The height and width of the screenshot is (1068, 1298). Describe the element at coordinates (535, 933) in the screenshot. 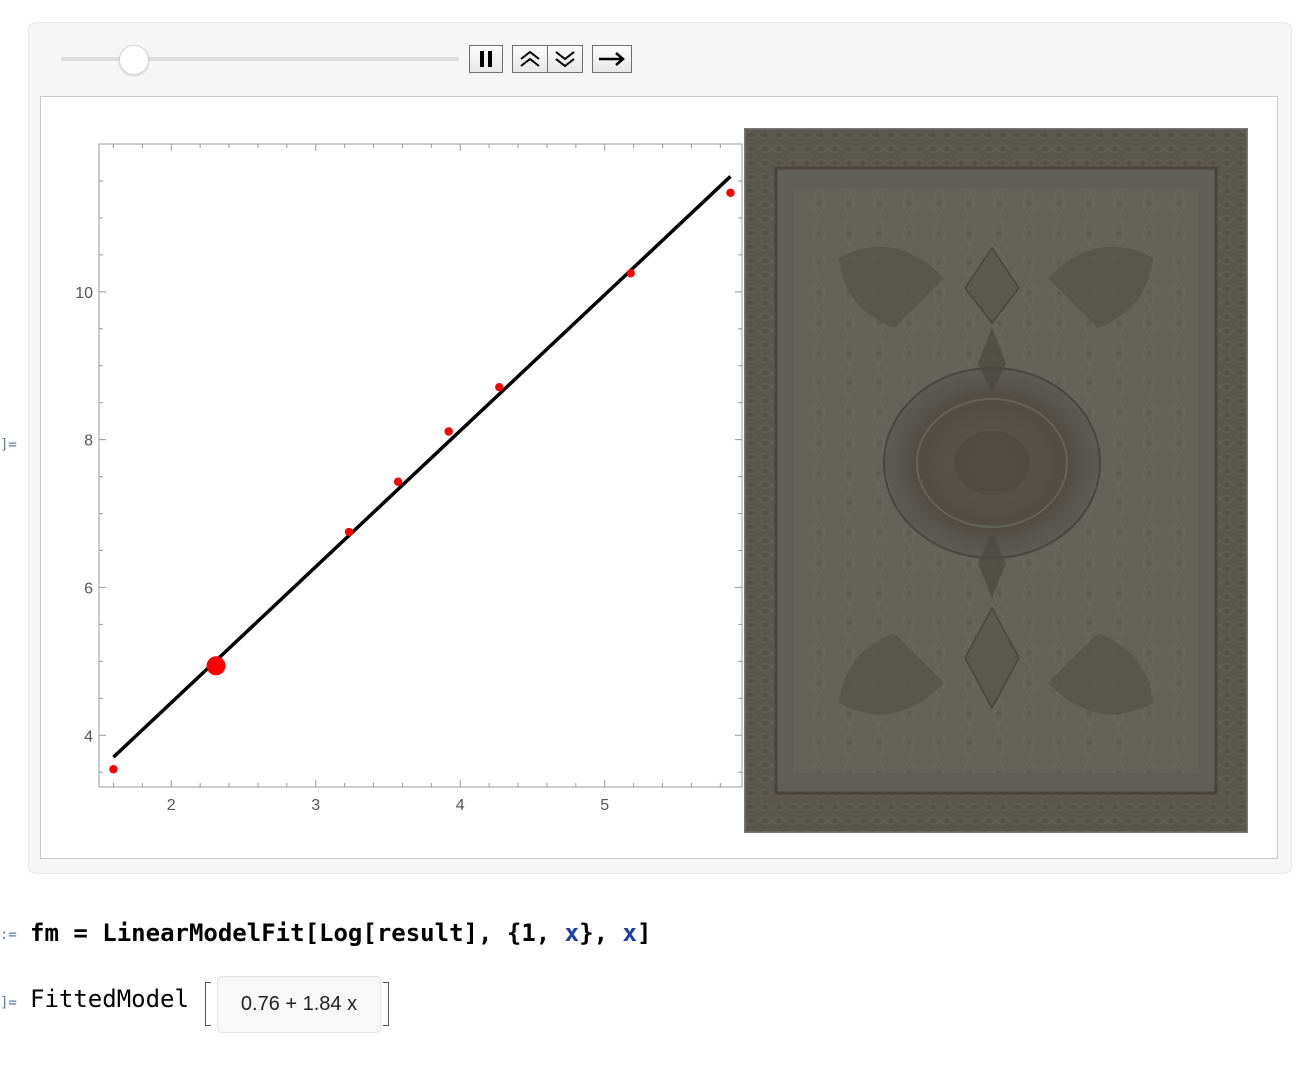

I see `code-list-open: {1,` at that location.